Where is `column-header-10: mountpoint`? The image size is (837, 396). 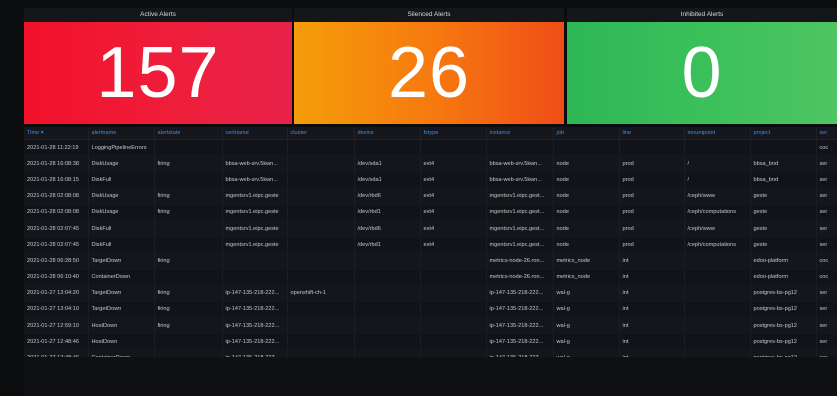 column-header-10: mountpoint is located at coordinates (717, 133).